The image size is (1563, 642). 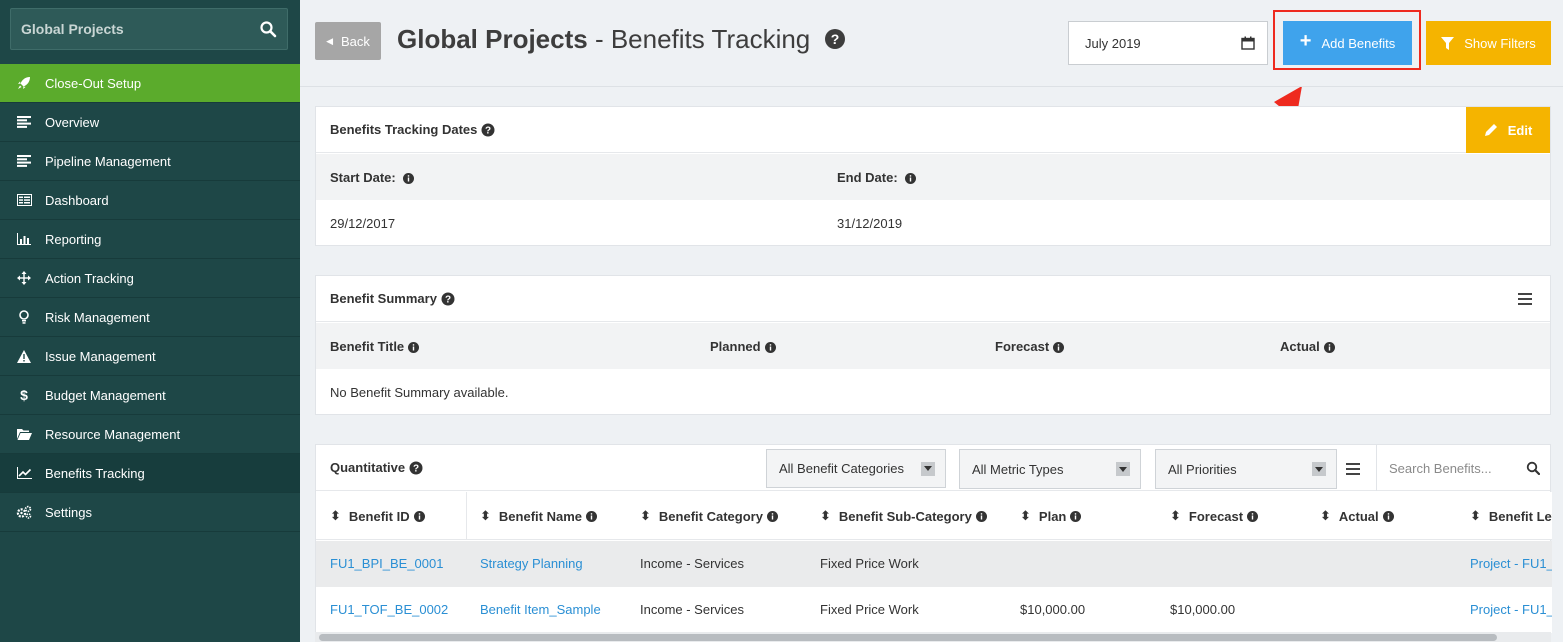 What do you see at coordinates (329, 40) in the screenshot?
I see `caret-left-icon: ◀` at bounding box center [329, 40].